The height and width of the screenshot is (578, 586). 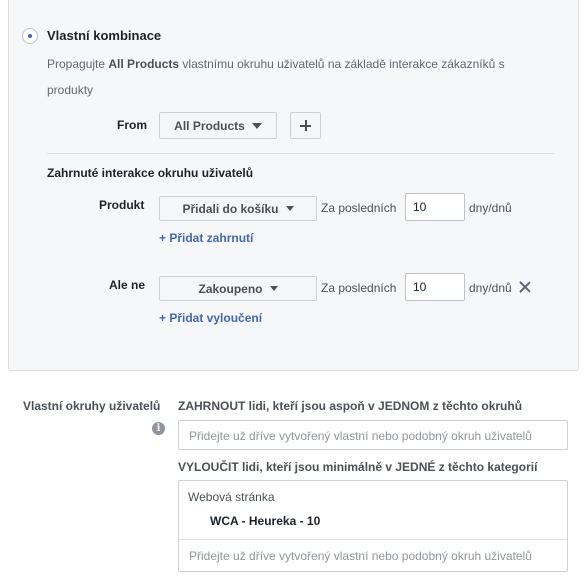 What do you see at coordinates (209, 125) in the screenshot?
I see `from-dropdown-value: All Products` at bounding box center [209, 125].